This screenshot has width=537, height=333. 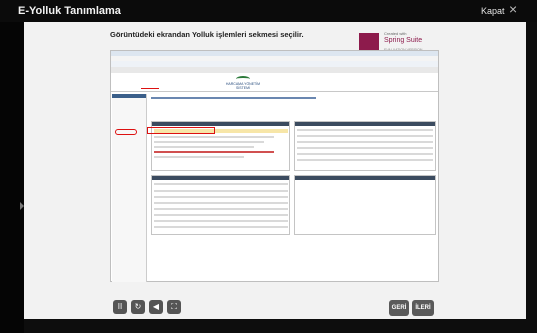 What do you see at coordinates (513, 9) in the screenshot?
I see `close-icon: ×` at bounding box center [513, 9].